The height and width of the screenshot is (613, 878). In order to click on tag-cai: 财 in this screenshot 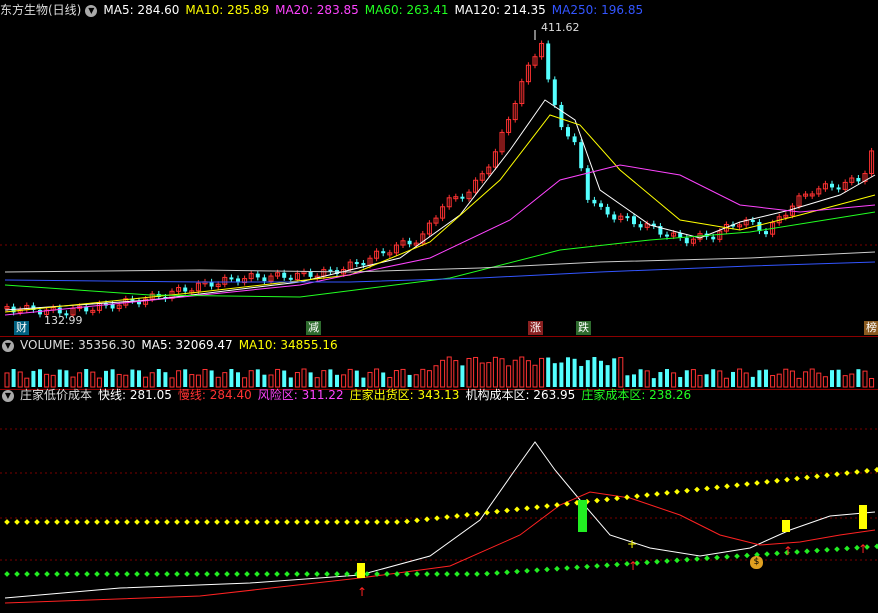, I will do `click(21, 328)`.